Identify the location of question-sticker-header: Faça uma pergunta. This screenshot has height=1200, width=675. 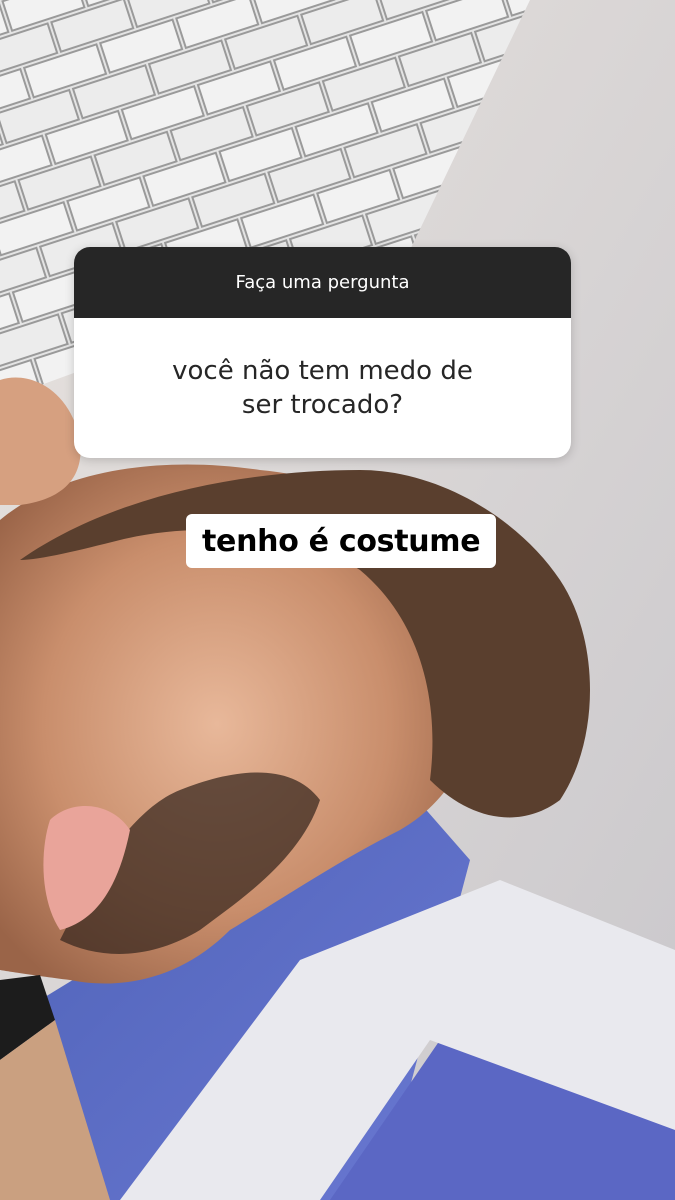
(322, 282).